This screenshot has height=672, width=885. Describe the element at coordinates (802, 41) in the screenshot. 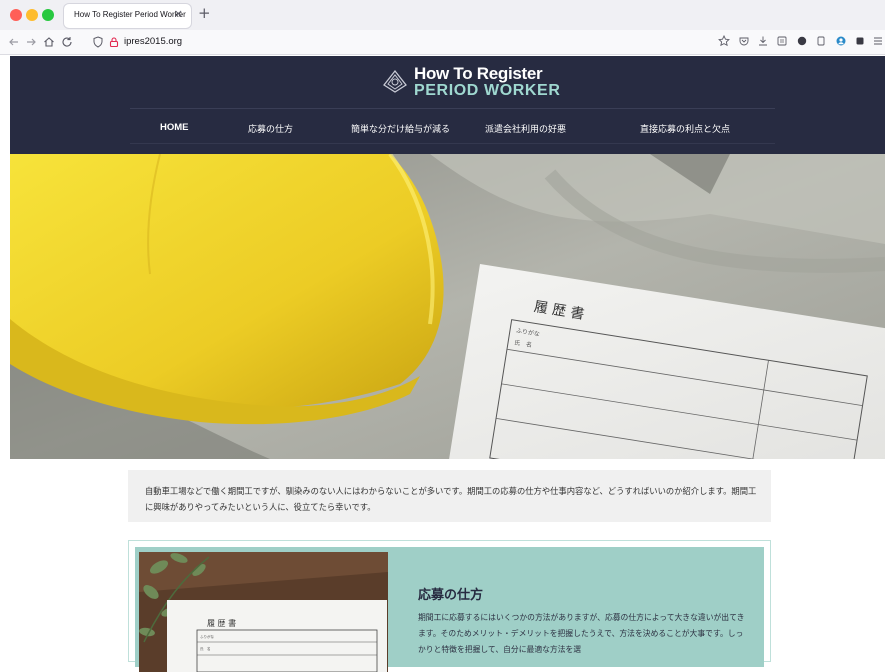

I see `extension-icon` at that location.